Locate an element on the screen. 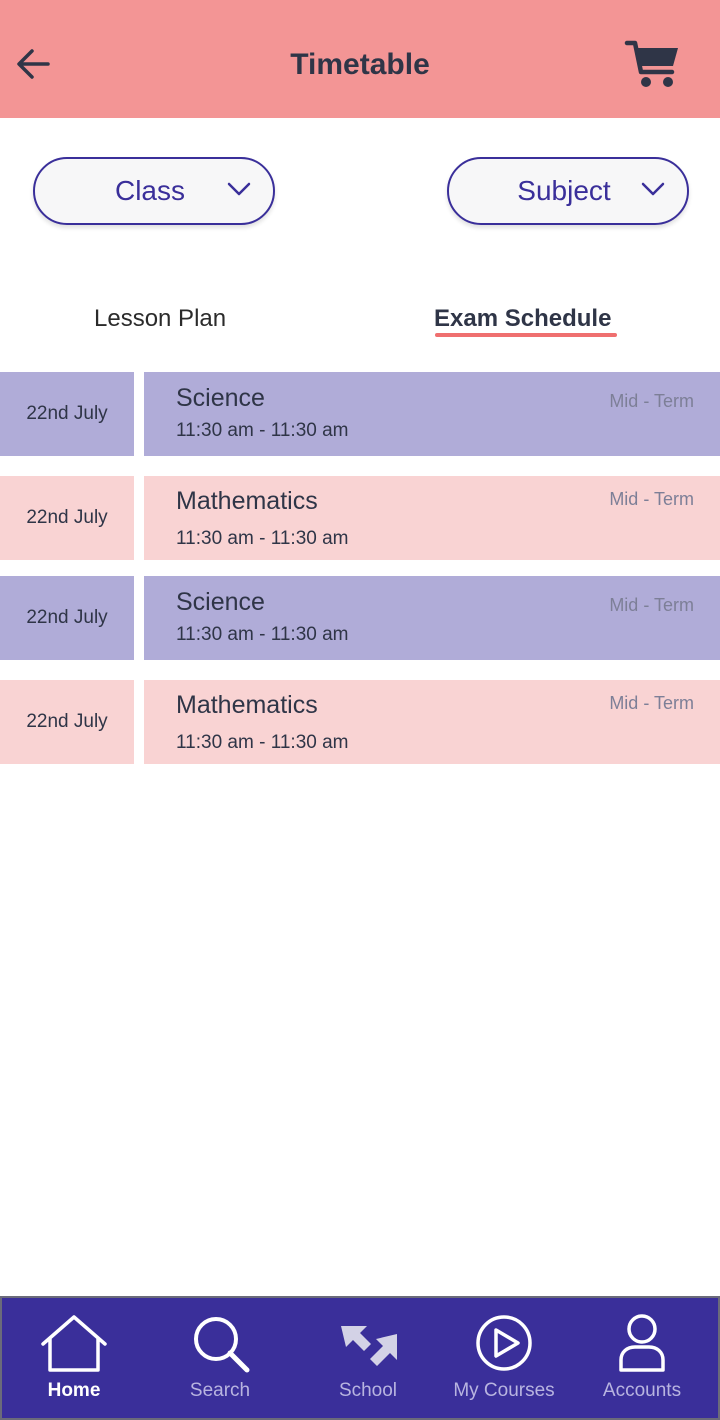 The height and width of the screenshot is (1420, 720). subject-dropdown: Subject is located at coordinates (568, 191).